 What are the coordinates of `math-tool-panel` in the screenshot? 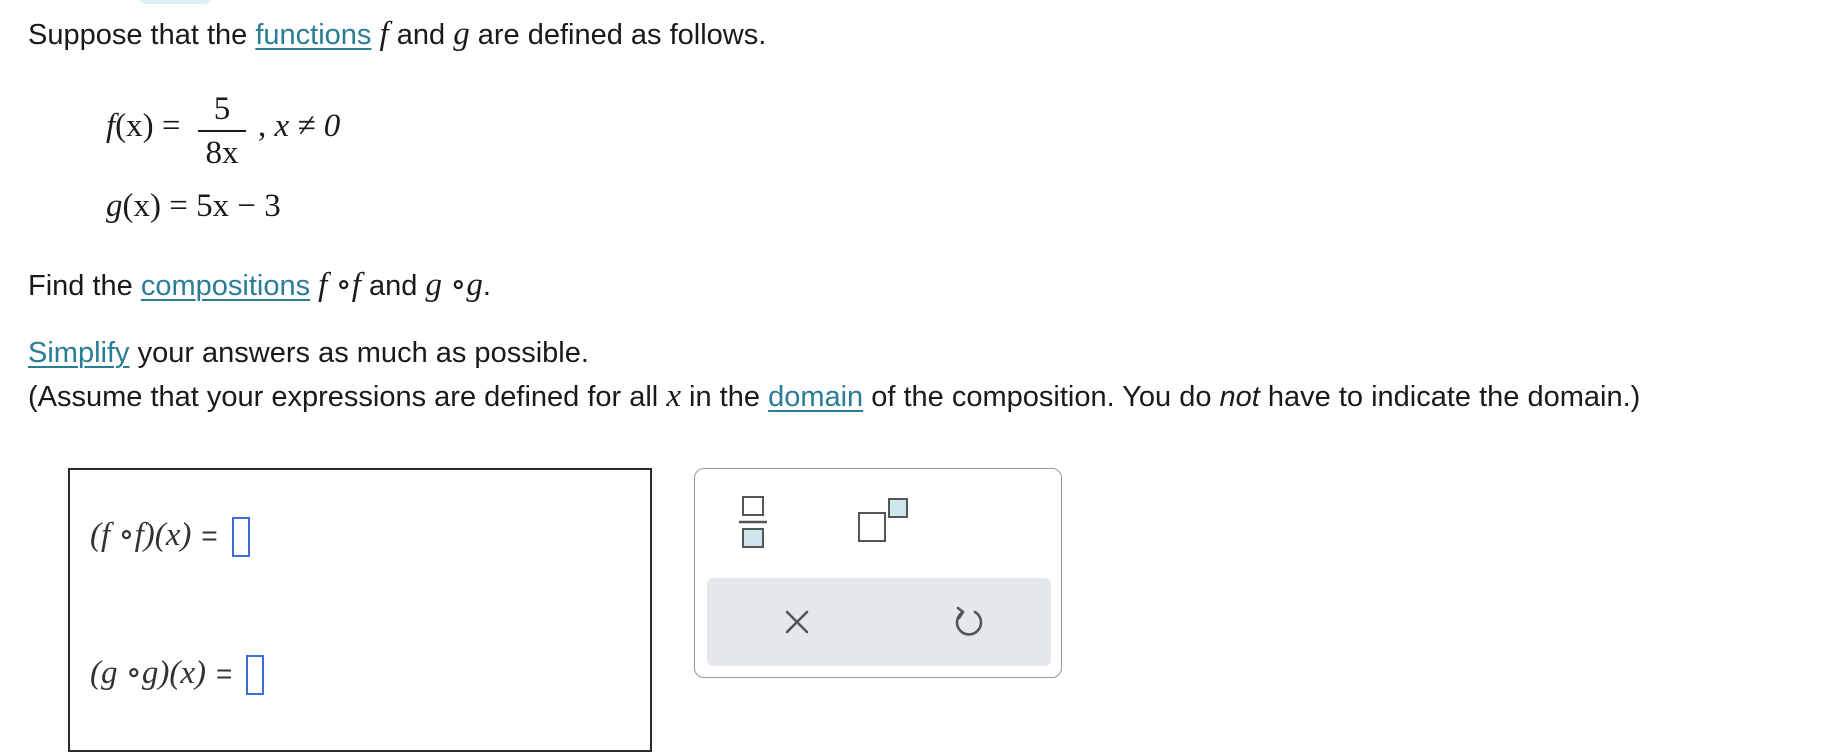 It's located at (878, 573).